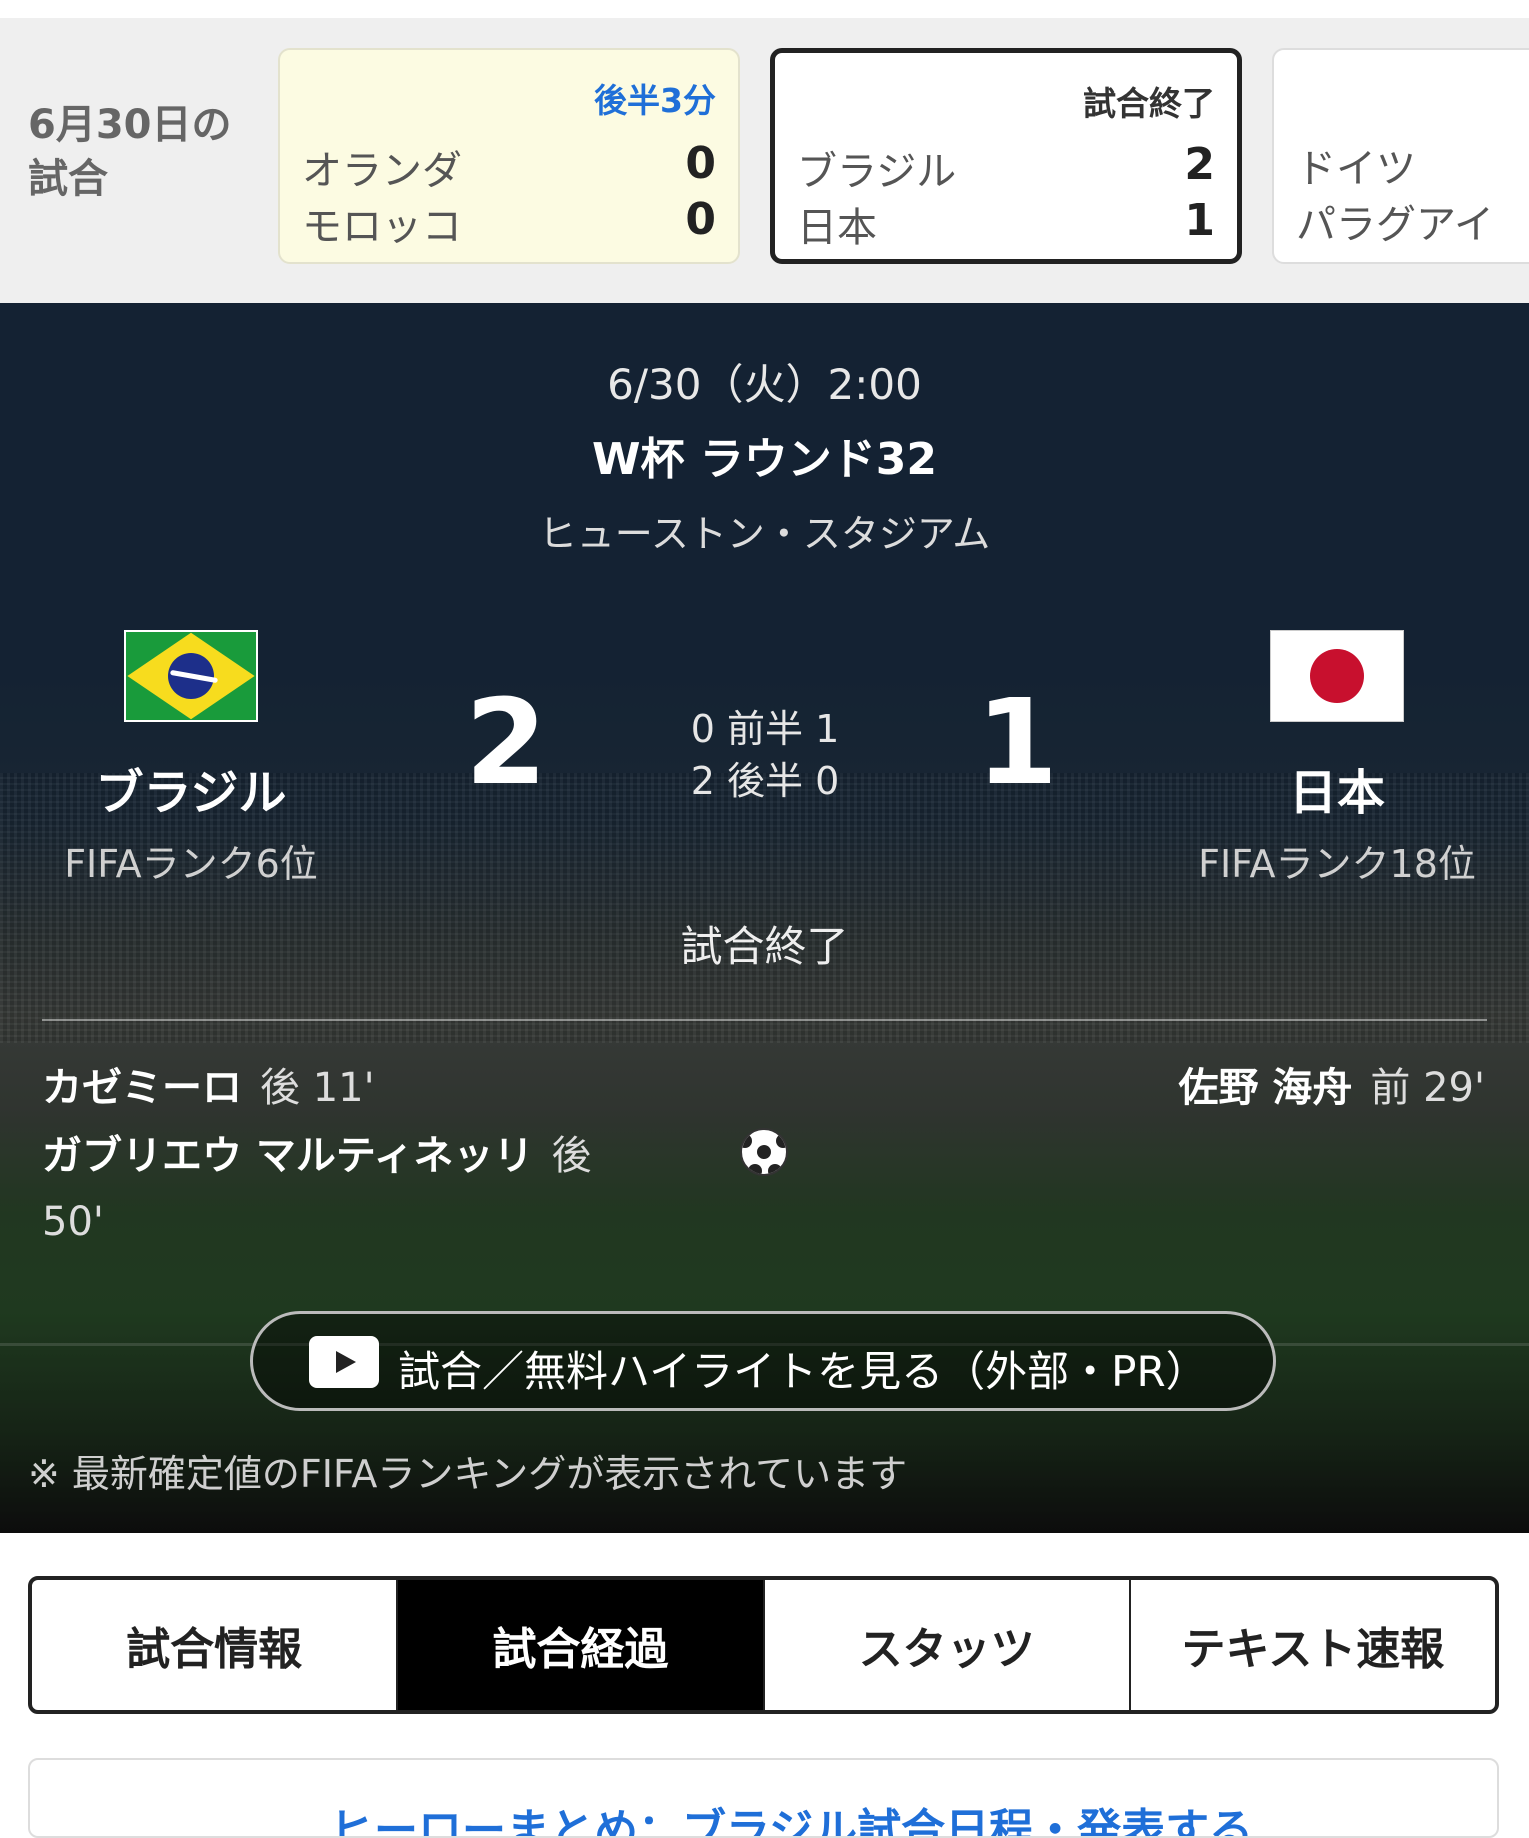 The width and height of the screenshot is (1529, 1838). What do you see at coordinates (191, 788) in the screenshot?
I see `home-team-name: ブラジル` at bounding box center [191, 788].